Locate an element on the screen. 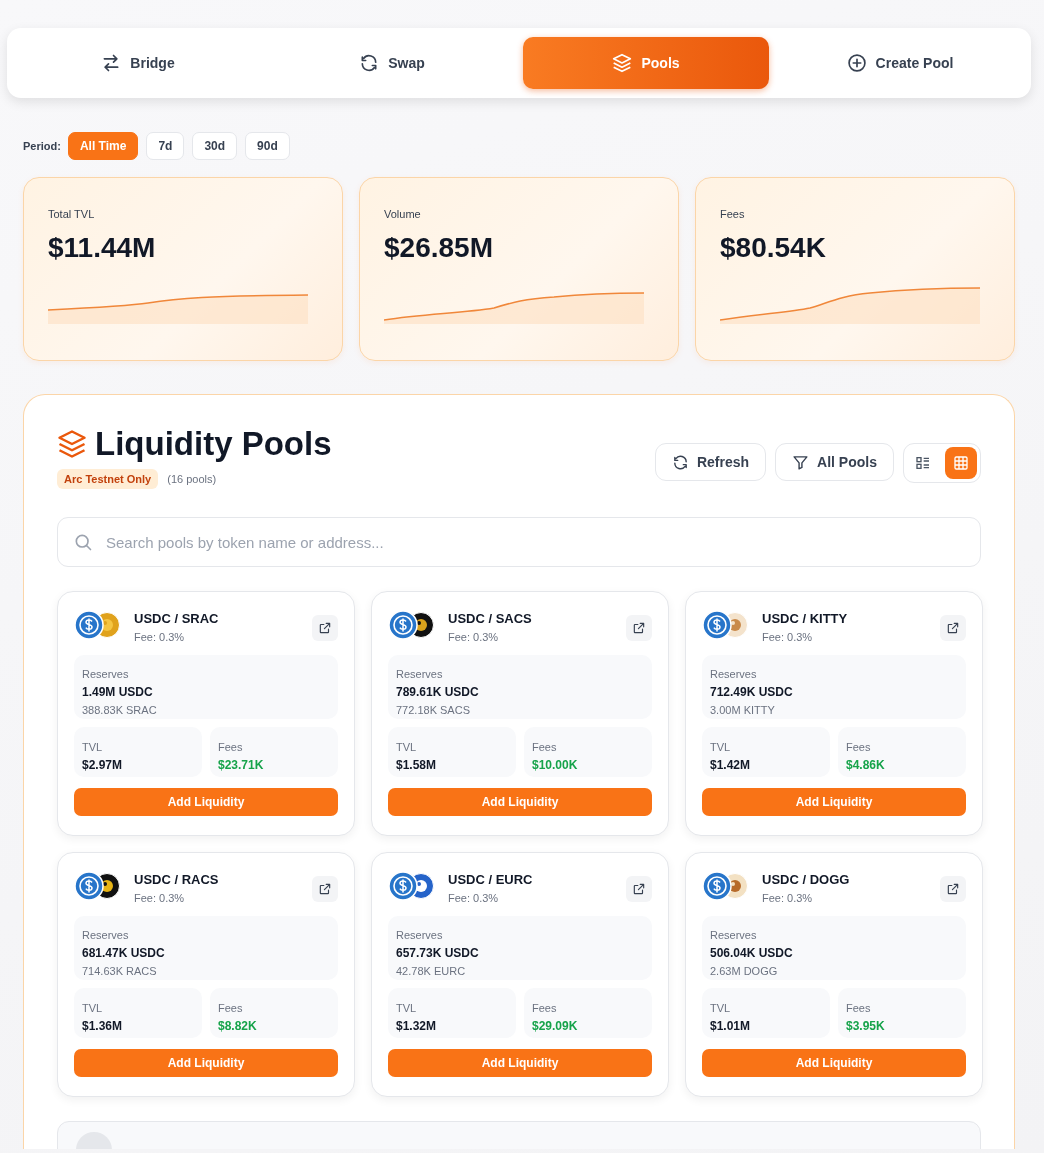 The height and width of the screenshot is (1153, 1044). reserve-amount: 714.63K RACS is located at coordinates (119, 971).